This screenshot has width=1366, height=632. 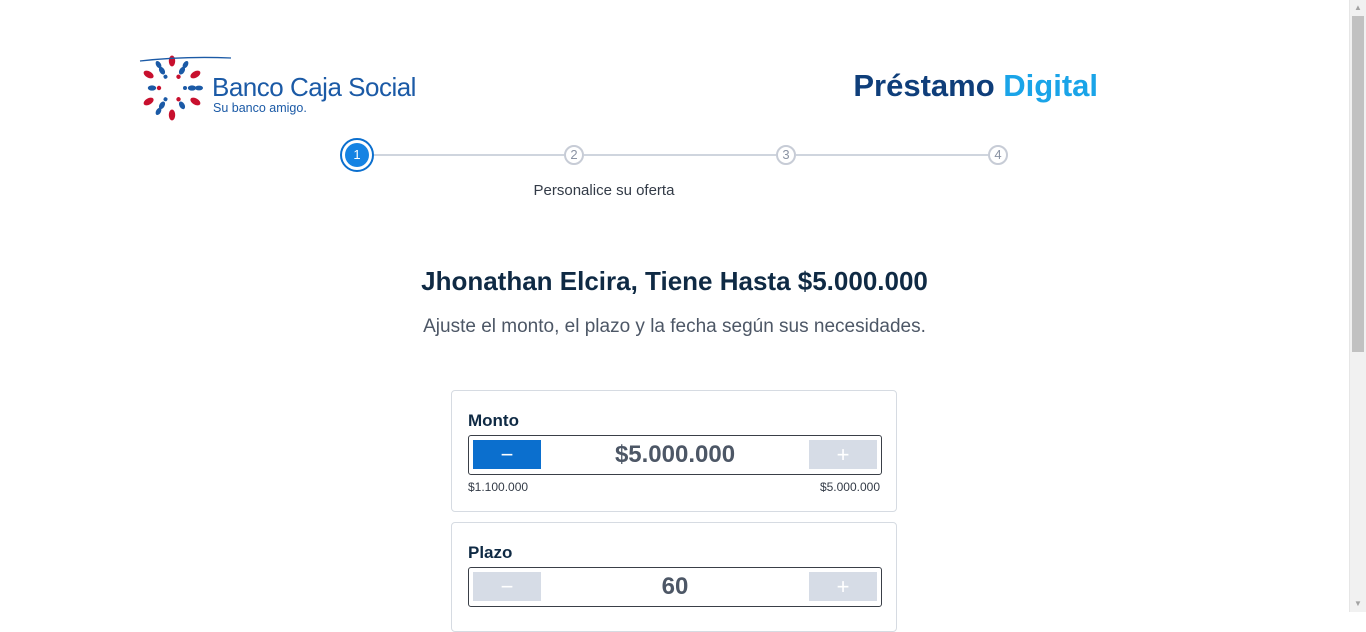 I want to click on logo-sunburst-icon, so click(x=173, y=88).